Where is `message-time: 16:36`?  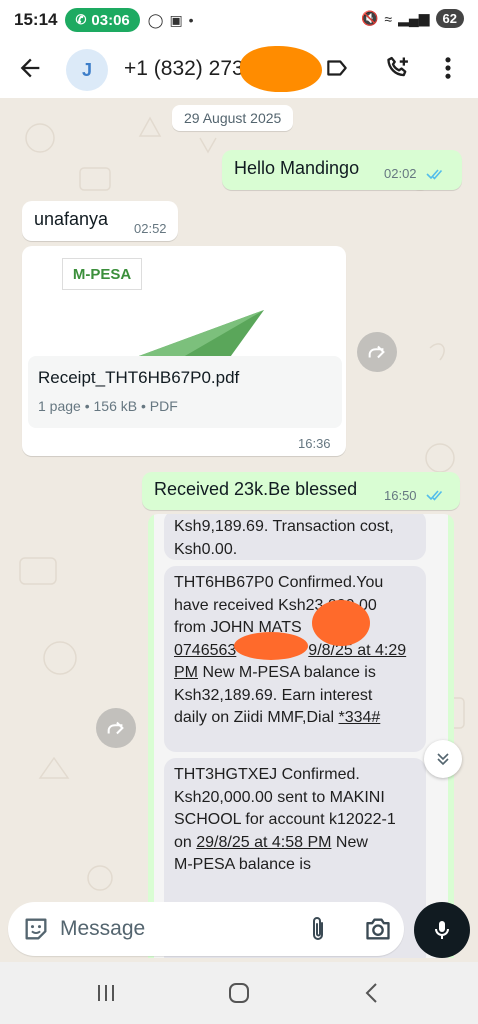
message-time: 16:36 is located at coordinates (314, 443).